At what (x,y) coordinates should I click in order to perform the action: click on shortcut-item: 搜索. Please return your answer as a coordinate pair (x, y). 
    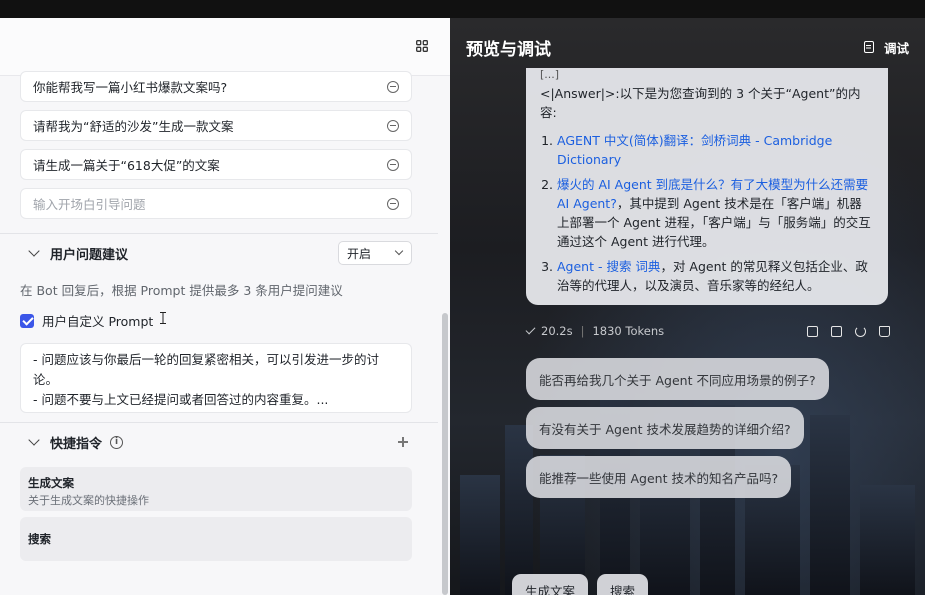
    Looking at the image, I should click on (216, 539).